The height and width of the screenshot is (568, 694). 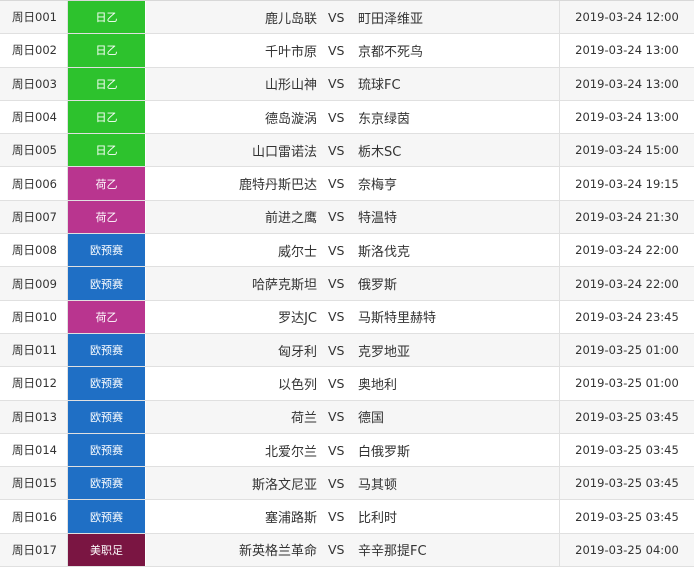 I want to click on match-row: 周日016 欧预赛 塞浦路斯 VS 比利时 2019-03-25 03:45, so click(x=347, y=517).